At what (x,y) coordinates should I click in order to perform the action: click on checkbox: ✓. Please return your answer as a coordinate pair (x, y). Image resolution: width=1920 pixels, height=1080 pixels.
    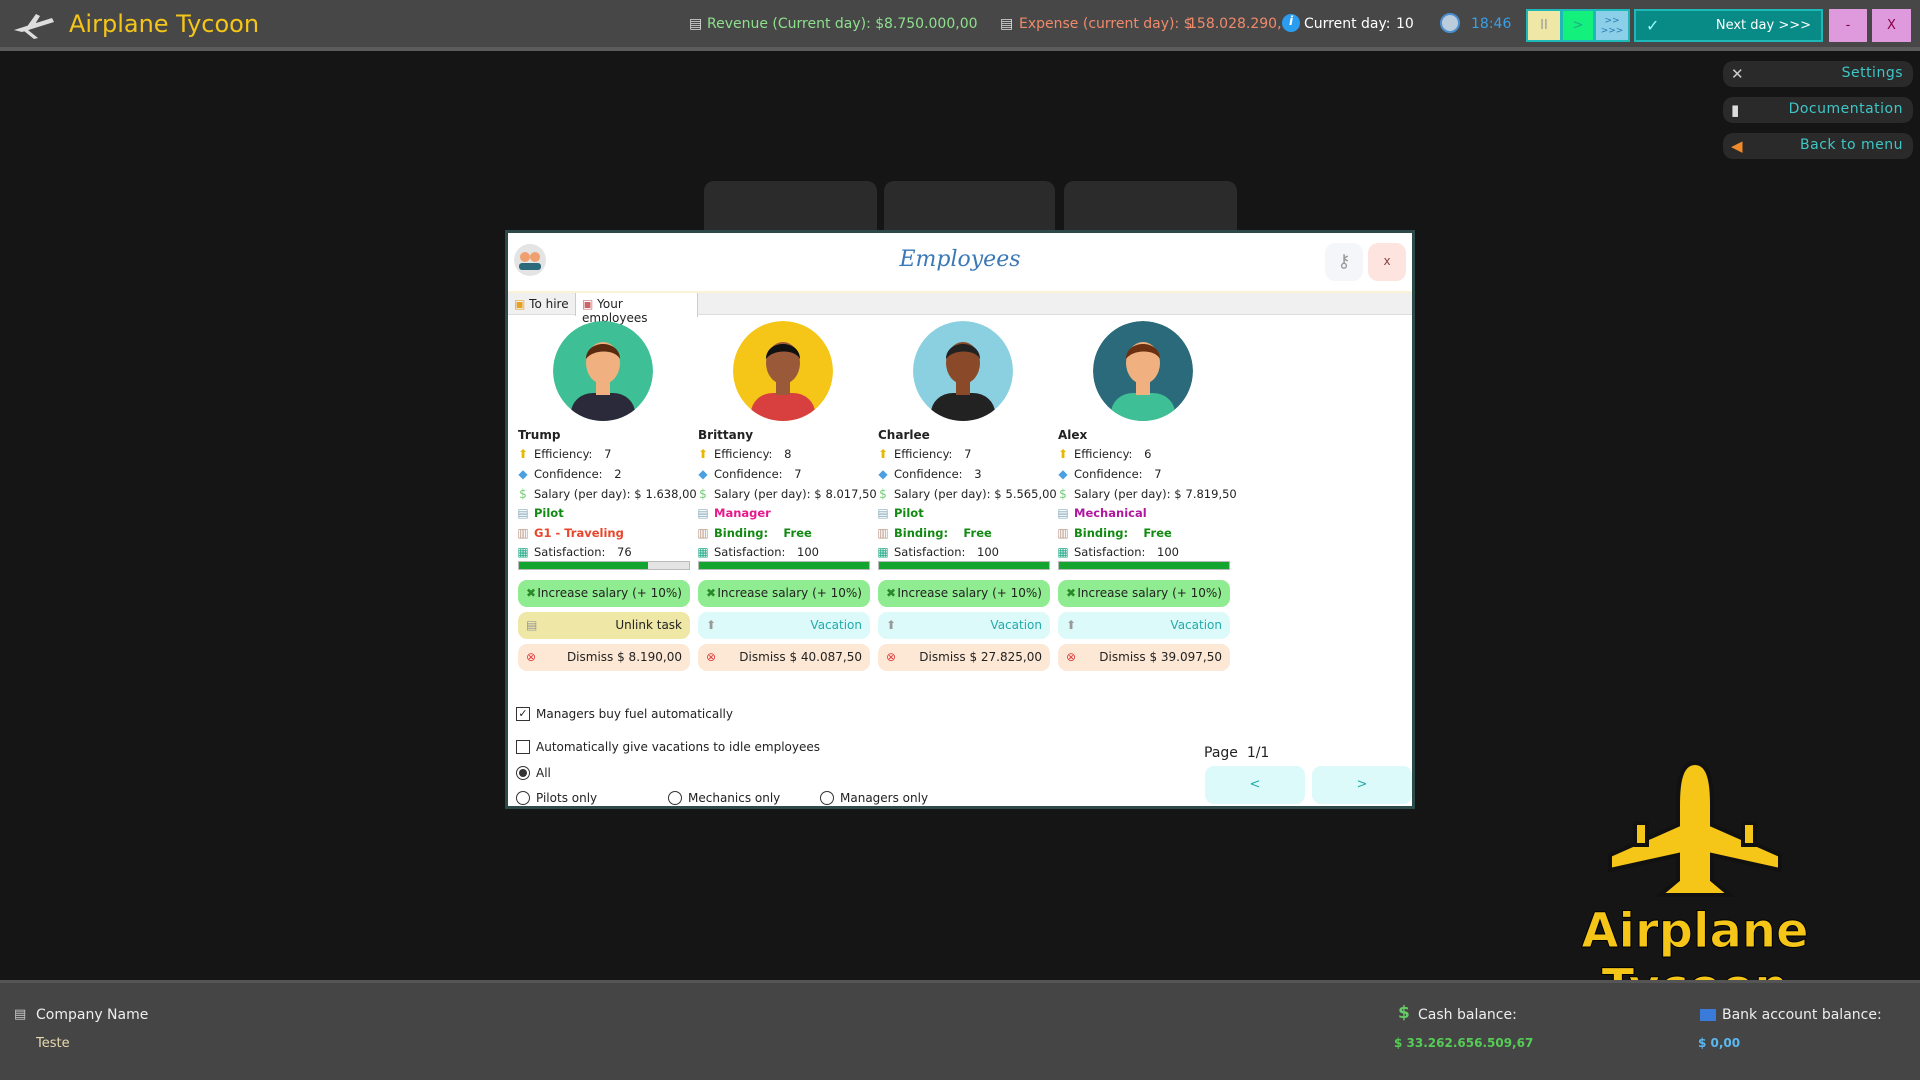
    Looking at the image, I should click on (523, 714).